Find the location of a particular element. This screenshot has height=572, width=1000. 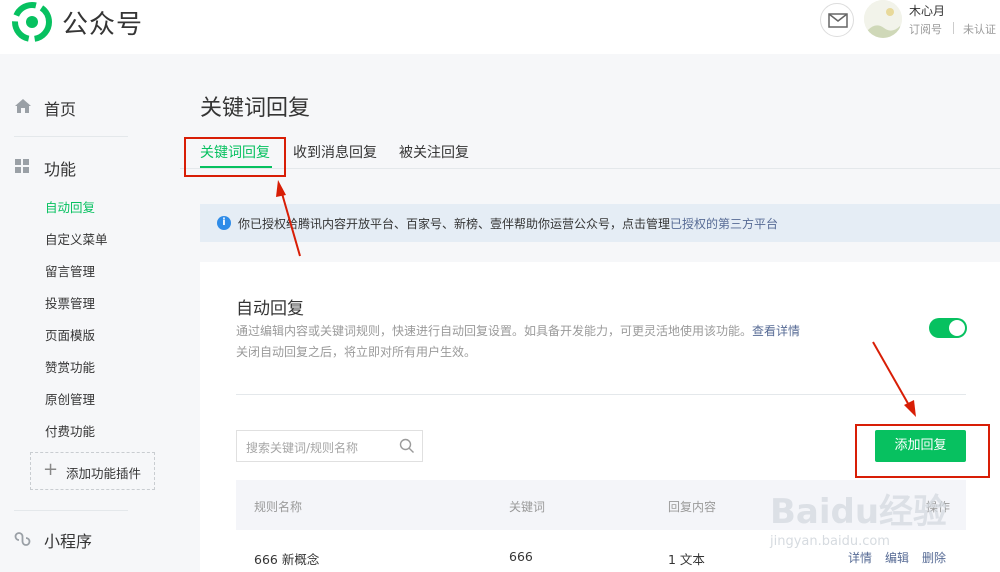

grid-icon is located at coordinates (22, 166).